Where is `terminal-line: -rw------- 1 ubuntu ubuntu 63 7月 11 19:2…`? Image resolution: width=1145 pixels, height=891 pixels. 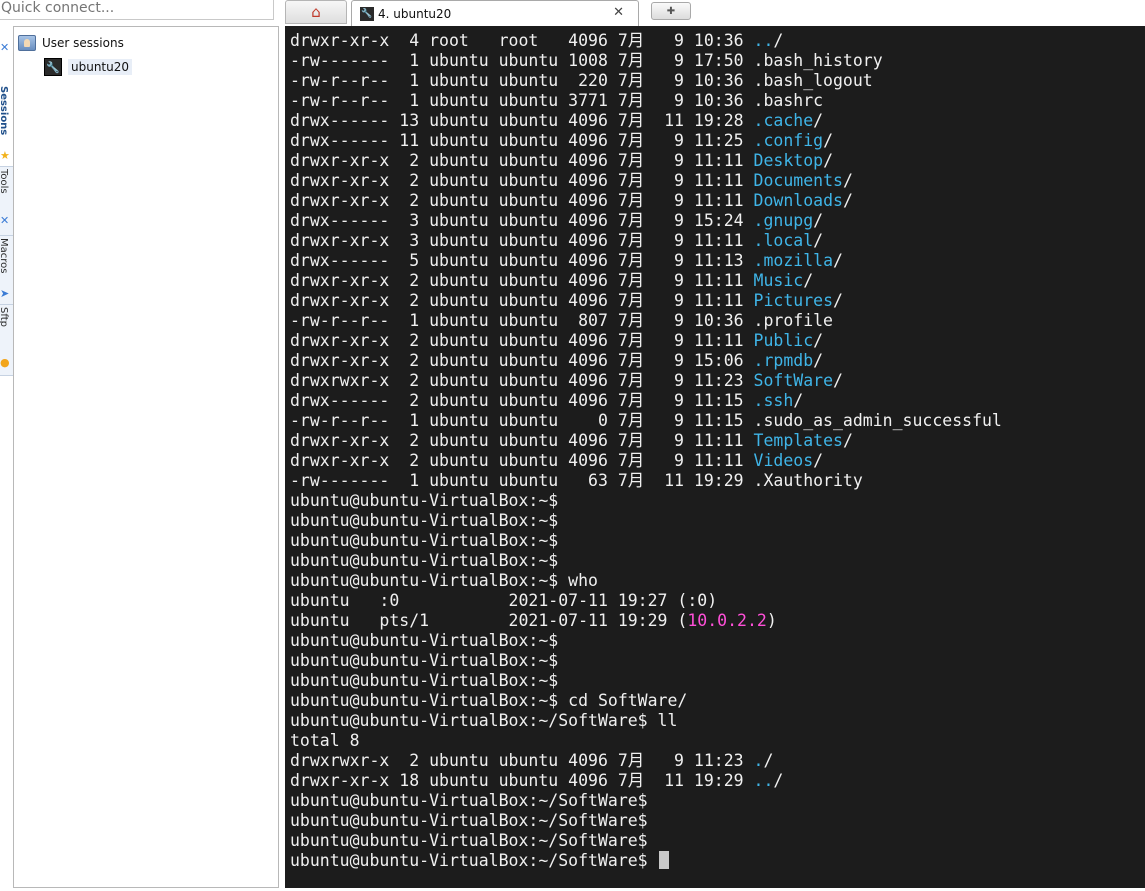 terminal-line: -rw------- 1 ubuntu ubuntu 63 7月 11 19:2… is located at coordinates (717, 481).